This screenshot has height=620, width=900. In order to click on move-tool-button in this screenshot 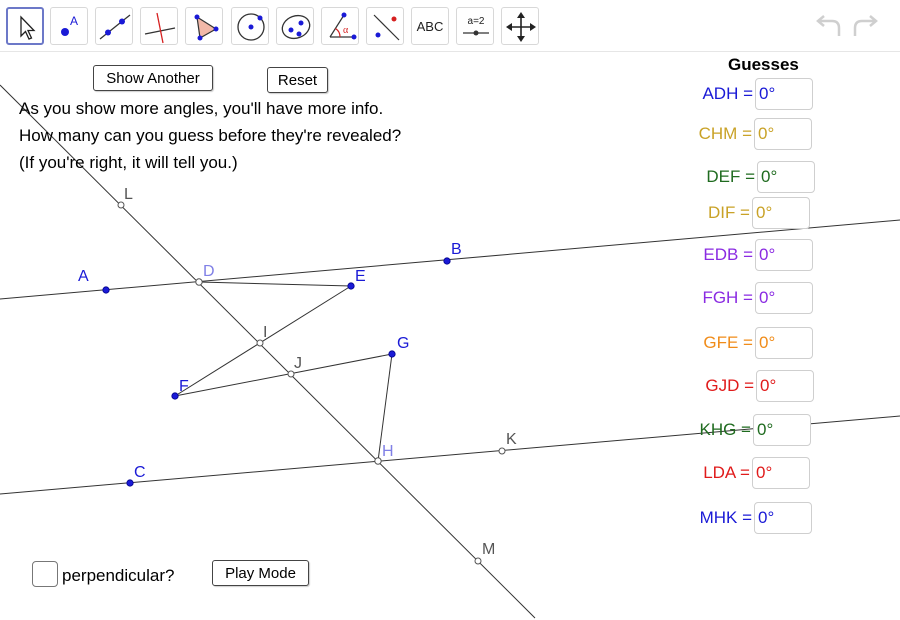, I will do `click(25, 26)`.